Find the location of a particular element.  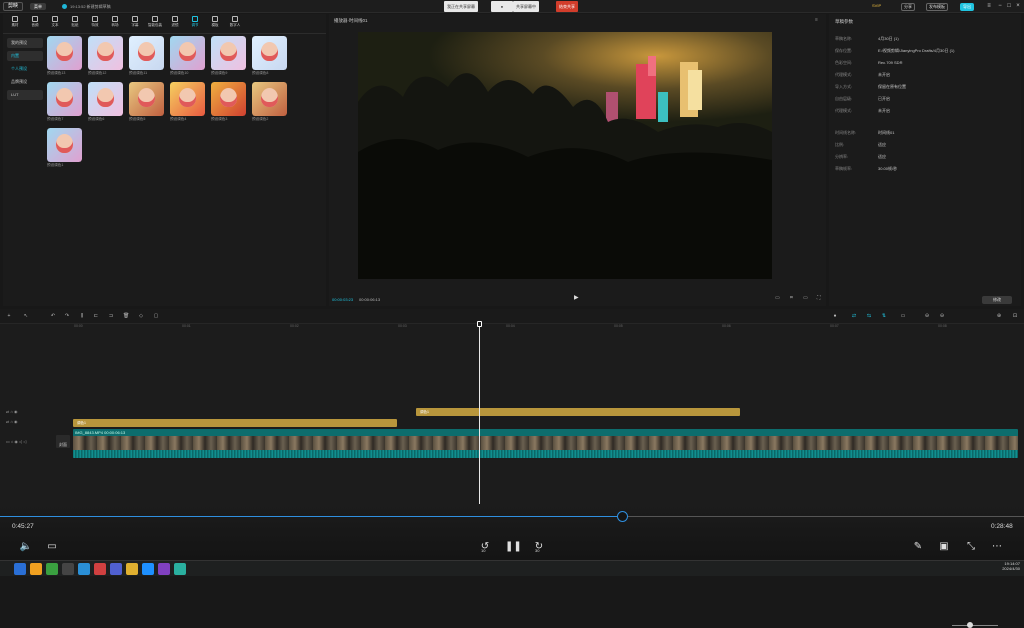

mic-record-icon: ● is located at coordinates (835, 316).